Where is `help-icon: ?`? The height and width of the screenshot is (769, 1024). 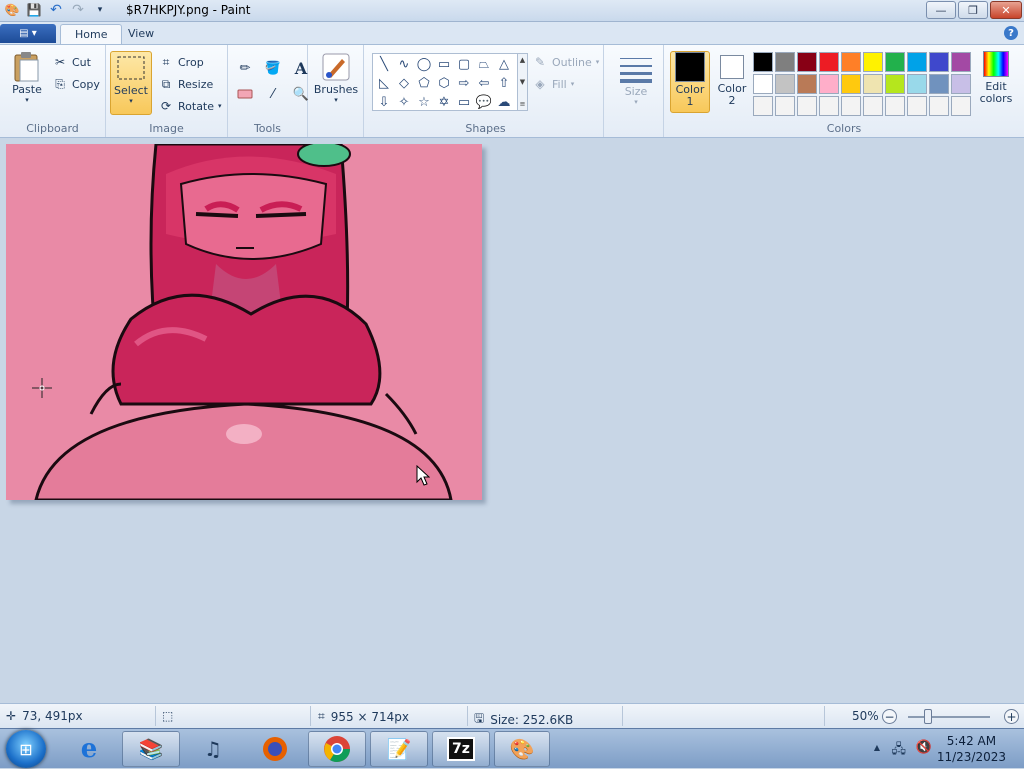 help-icon: ? is located at coordinates (1011, 33).